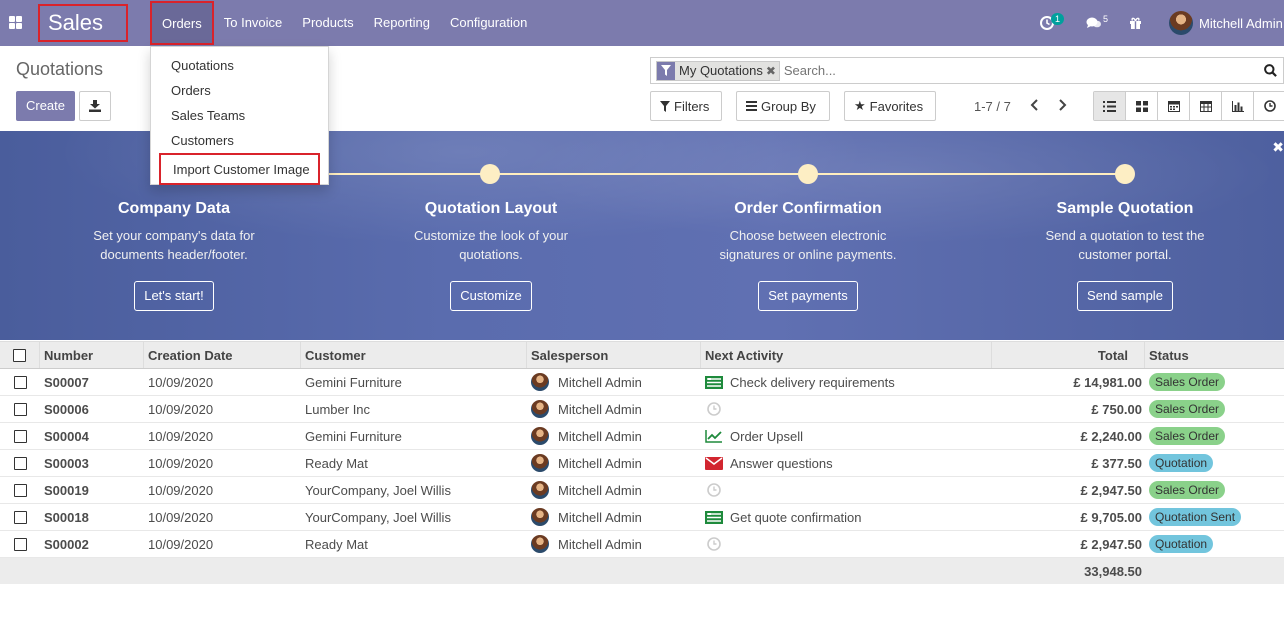 The image size is (1284, 638). What do you see at coordinates (751, 106) in the screenshot?
I see `bars-icon` at bounding box center [751, 106].